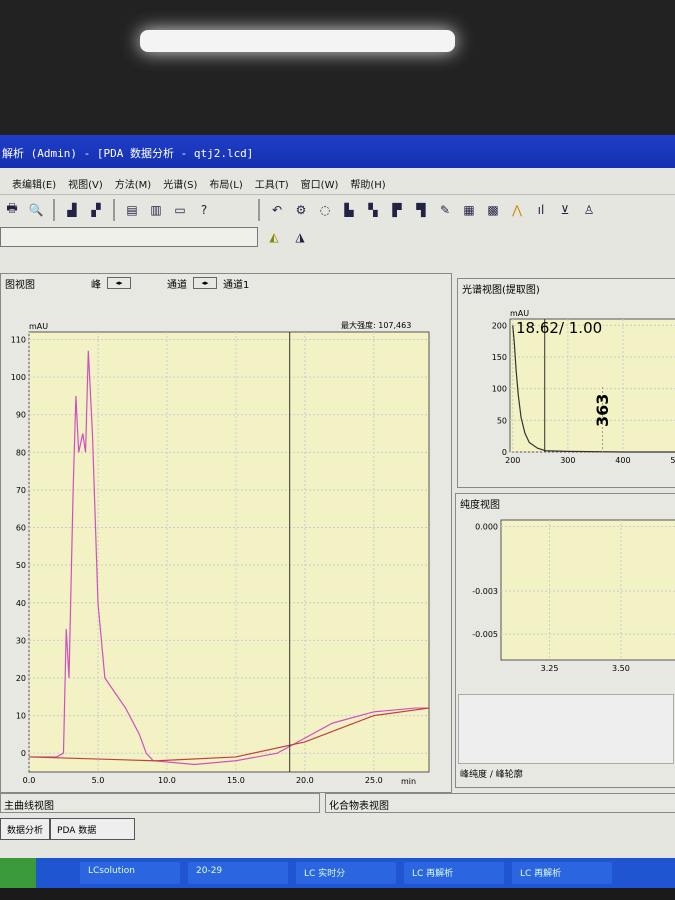 The image size is (675, 900). I want to click on task-reanalysis-2: LC 再解析, so click(562, 873).